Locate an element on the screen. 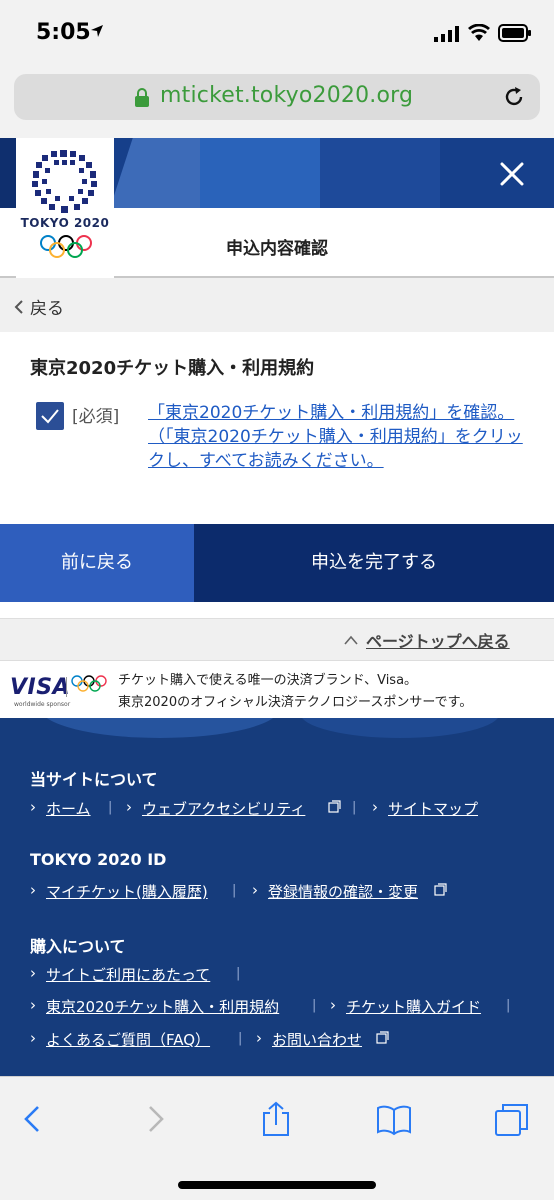 The width and height of the screenshot is (554, 1200). visa-text-line2: 東京2020のオフィシャル決済テクノロジースポンサーです。 is located at coordinates (295, 702).